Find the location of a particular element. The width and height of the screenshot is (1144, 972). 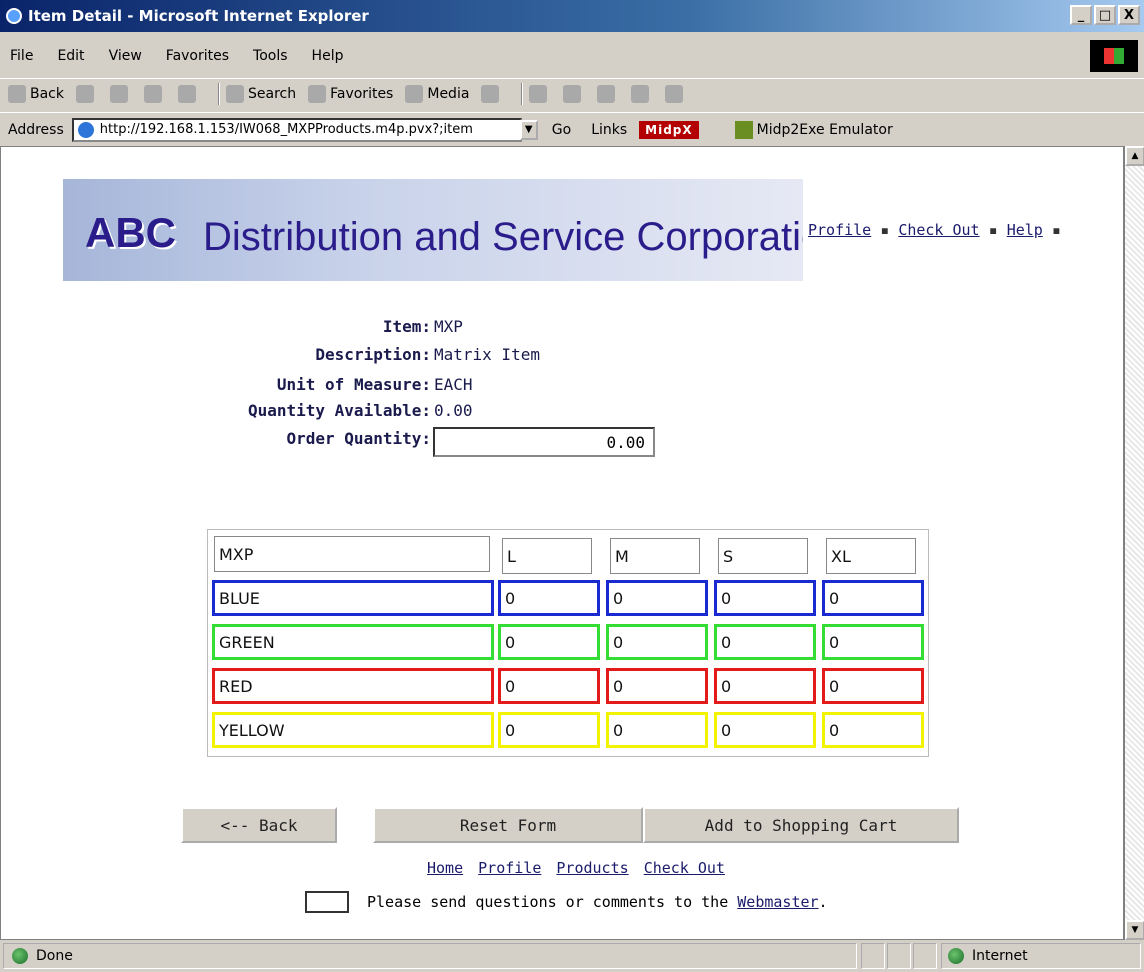

banner-company-name: Distribution and Service Corporation is located at coordinates (503, 237).